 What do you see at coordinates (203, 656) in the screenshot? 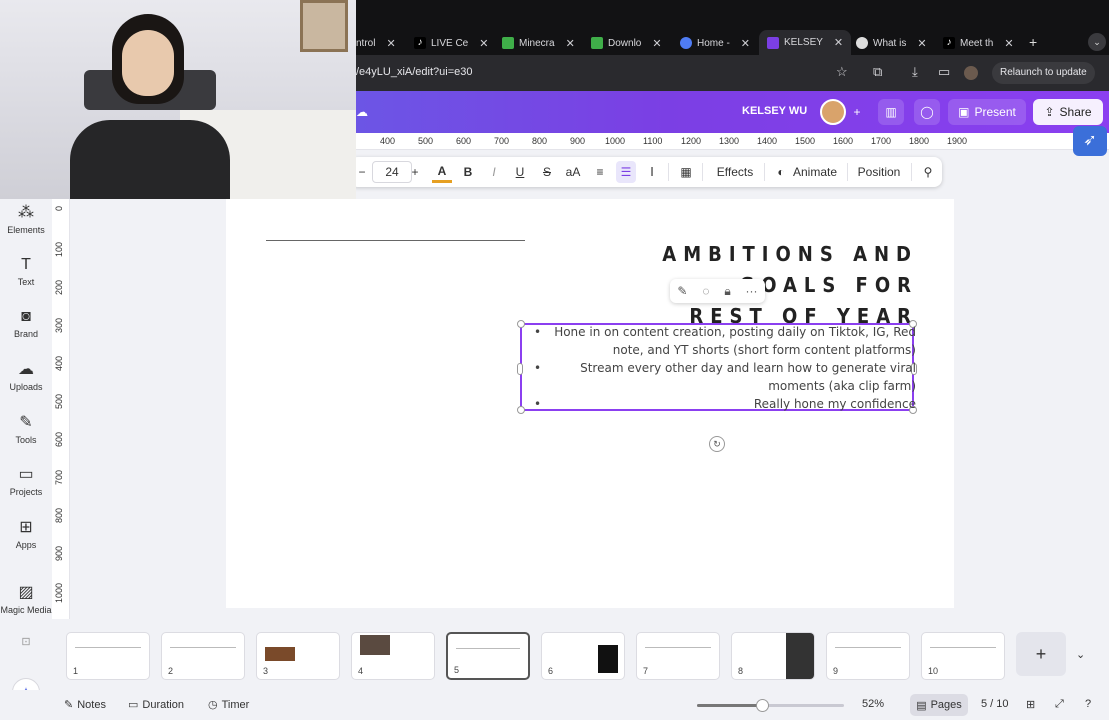
I see `page-thumbnail: 2` at bounding box center [203, 656].